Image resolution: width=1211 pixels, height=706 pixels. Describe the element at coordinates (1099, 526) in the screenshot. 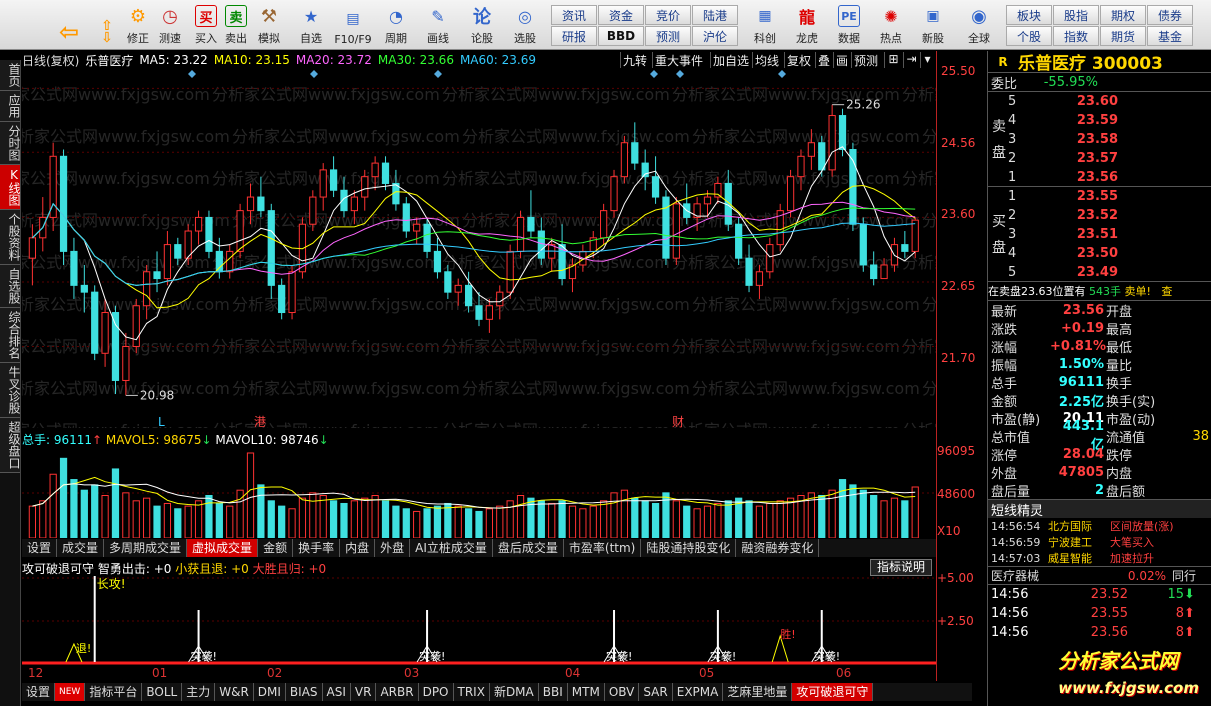

I see `short-item: 14:56:54 北方国际 区间放量(涨)` at that location.